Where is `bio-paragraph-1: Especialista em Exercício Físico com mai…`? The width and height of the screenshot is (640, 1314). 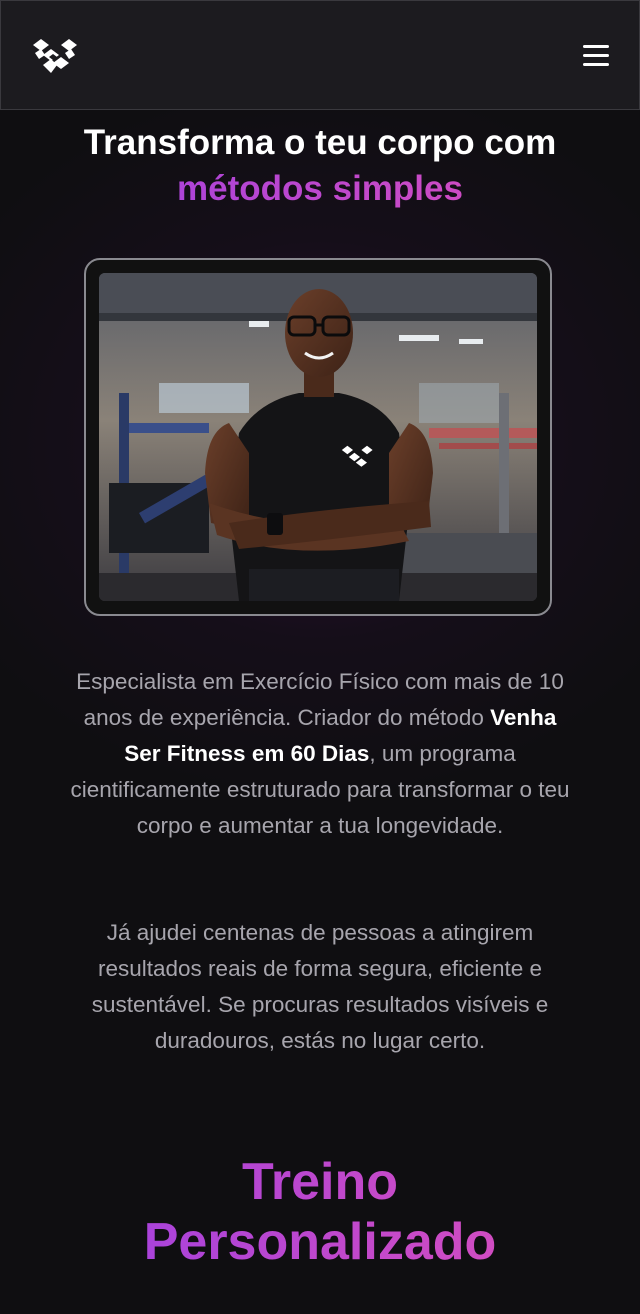 bio-paragraph-1: Especialista em Exercício Físico com mai… is located at coordinates (320, 754).